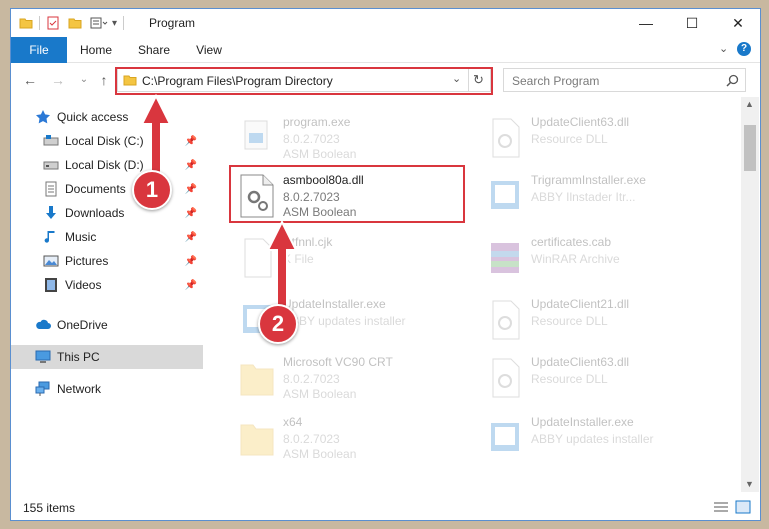 The height and width of the screenshot is (529, 769). What do you see at coordinates (692, 23) in the screenshot?
I see `maximize-button: ☐` at bounding box center [692, 23].